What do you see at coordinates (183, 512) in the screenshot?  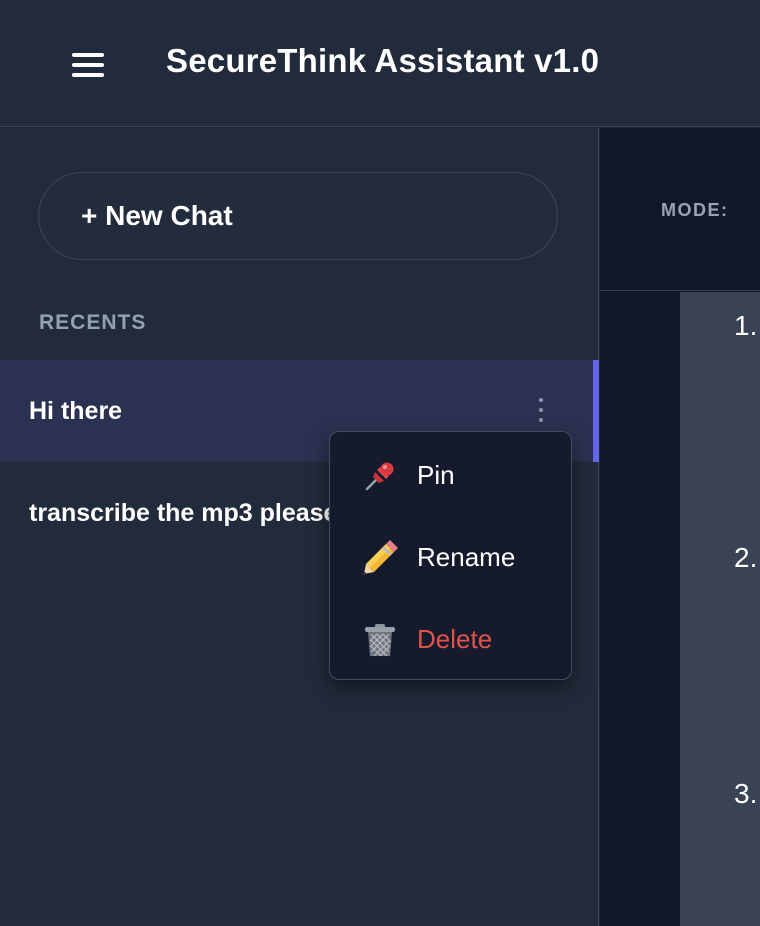 I see `chat-item-title: transcribe the mp3 please` at bounding box center [183, 512].